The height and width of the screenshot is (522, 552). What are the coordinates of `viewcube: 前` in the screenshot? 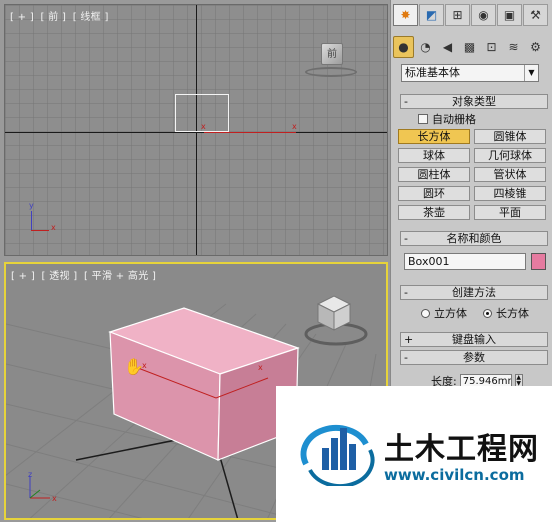 It's located at (332, 54).